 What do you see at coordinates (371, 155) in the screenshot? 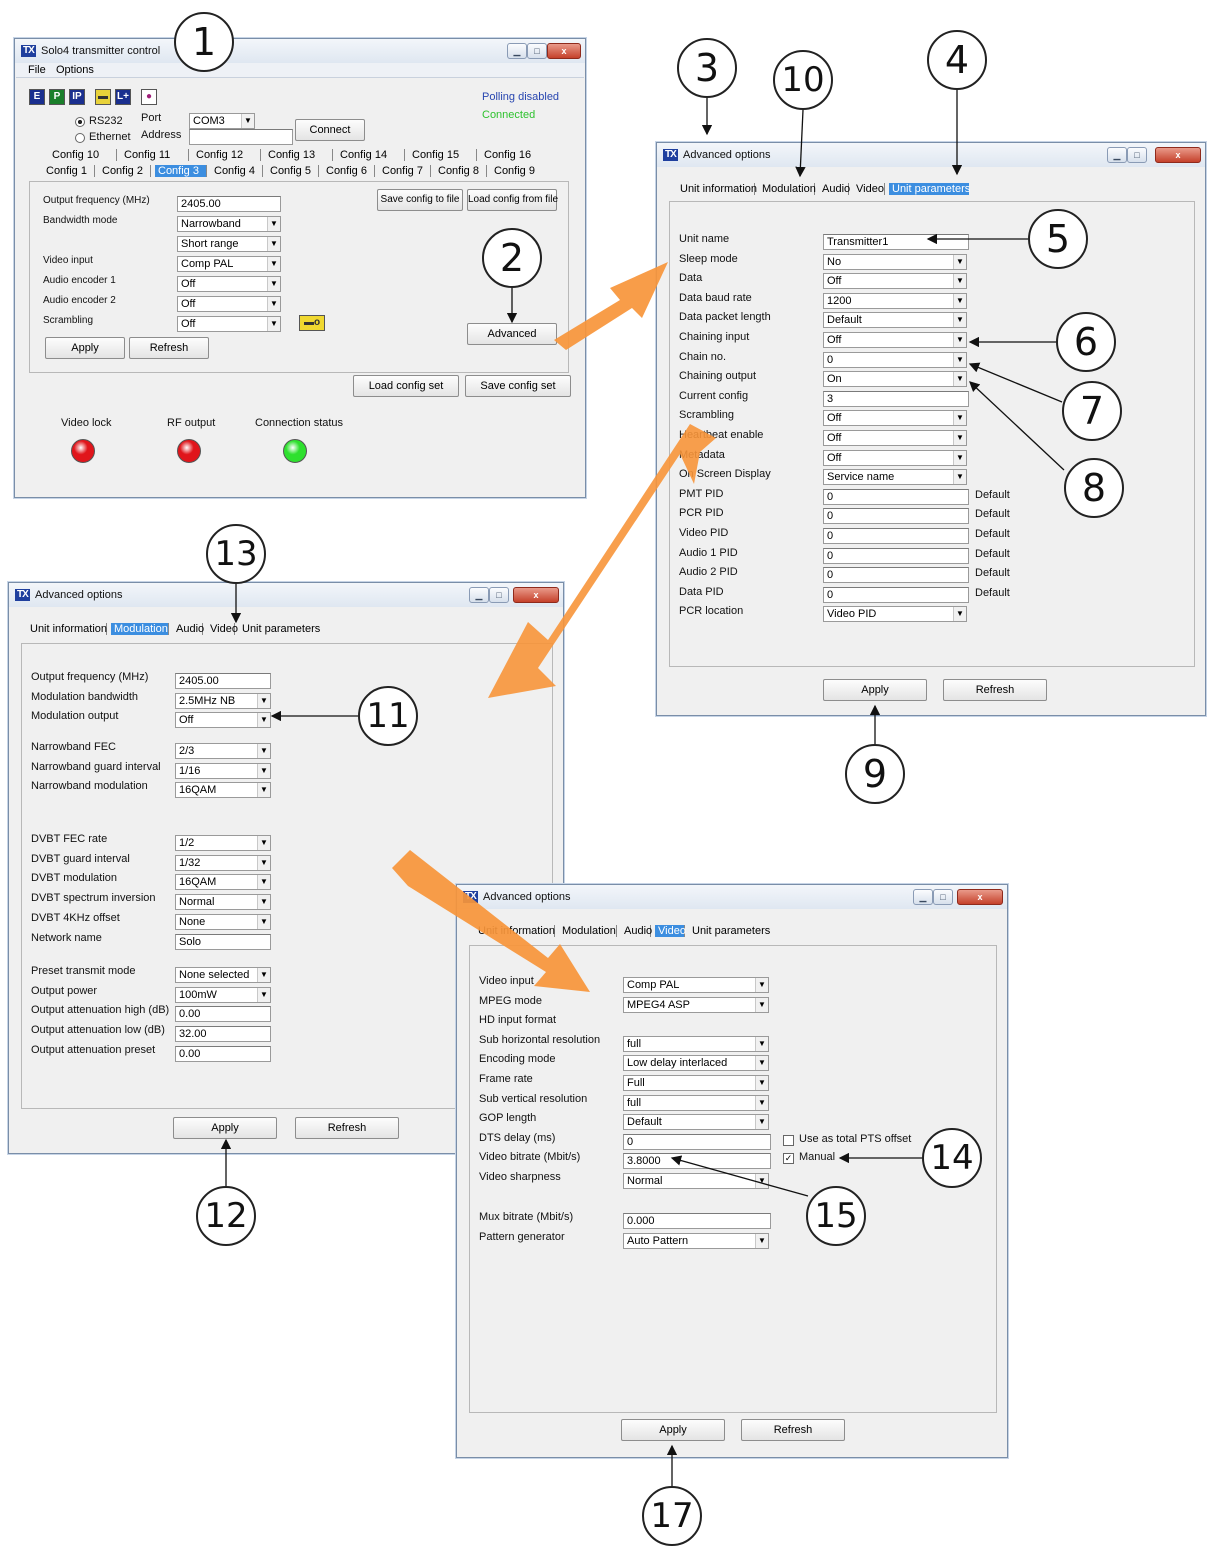
I see `tab-config-14: Config 14` at bounding box center [371, 155].